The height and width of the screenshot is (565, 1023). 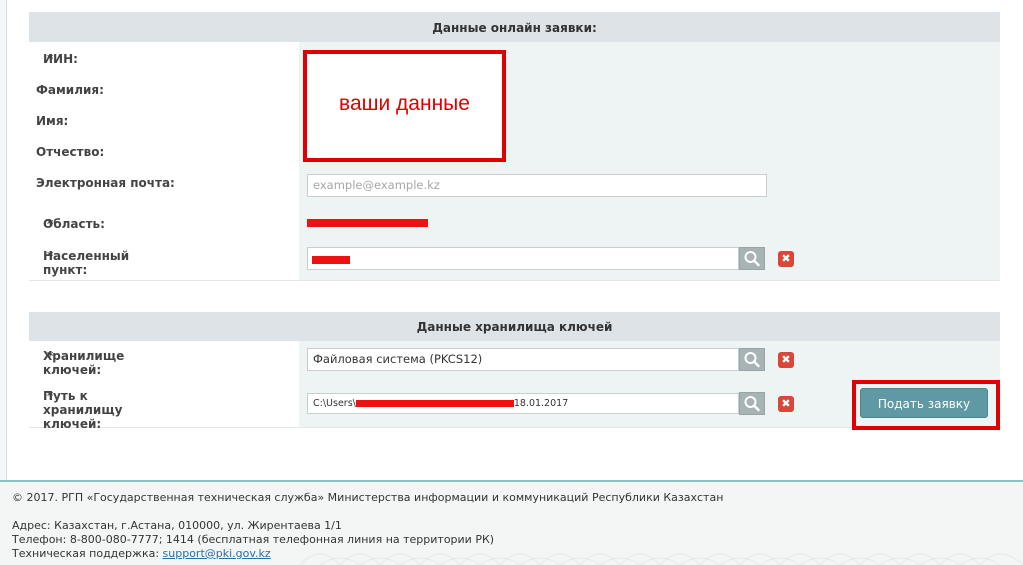 I want to click on row-iin: ИИН: *, so click(x=514, y=58).